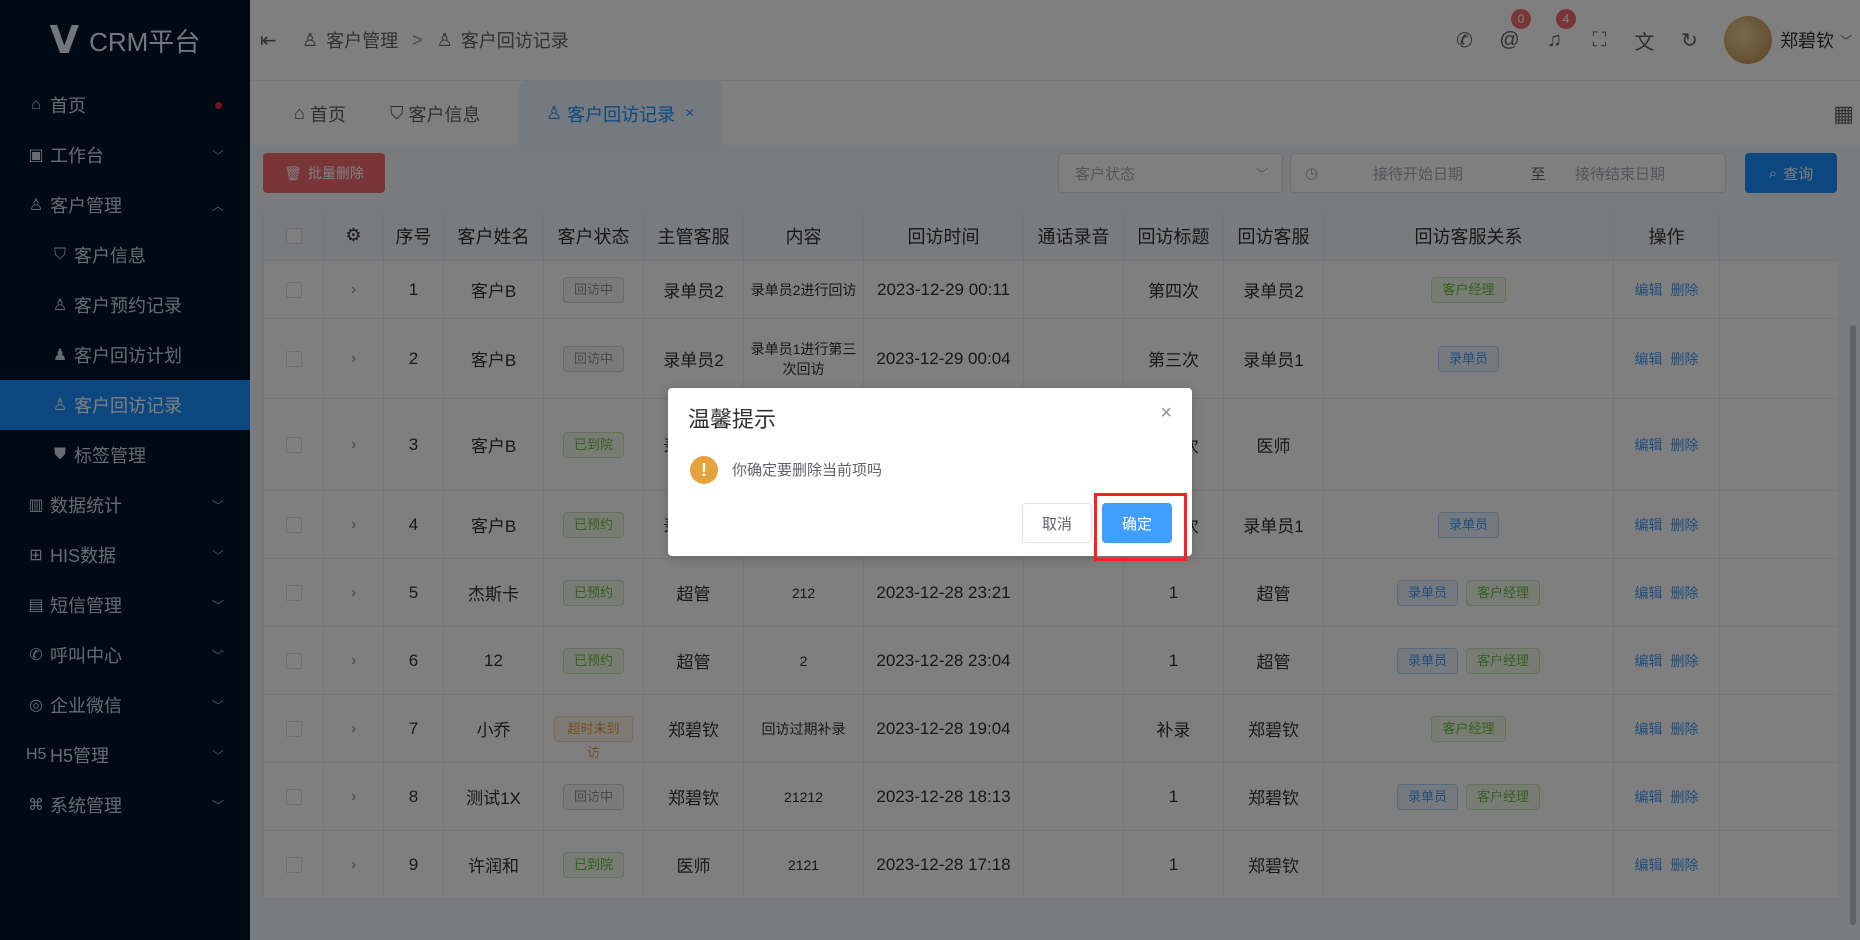 The width and height of the screenshot is (1860, 940). Describe the element at coordinates (1140, 527) in the screenshot. I see `highlight-box` at that location.